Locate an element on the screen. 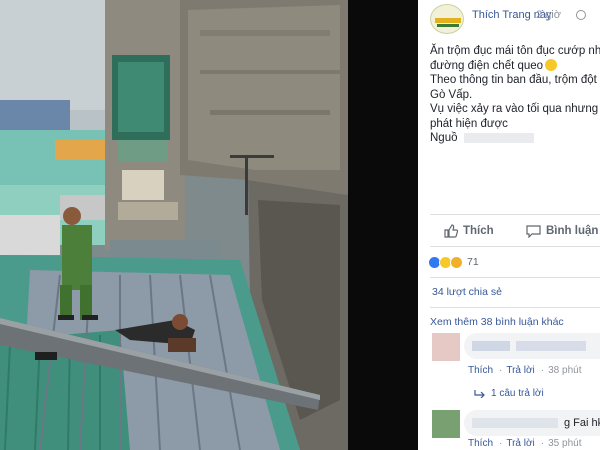 The image size is (600, 450). post-text-line: Gò Vấp. is located at coordinates (451, 94).